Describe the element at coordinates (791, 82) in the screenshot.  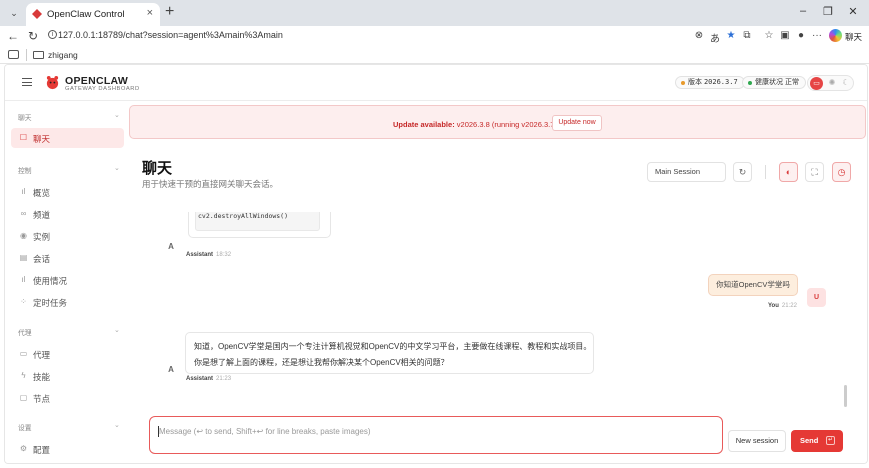
I see `health-value: 正常` at that location.